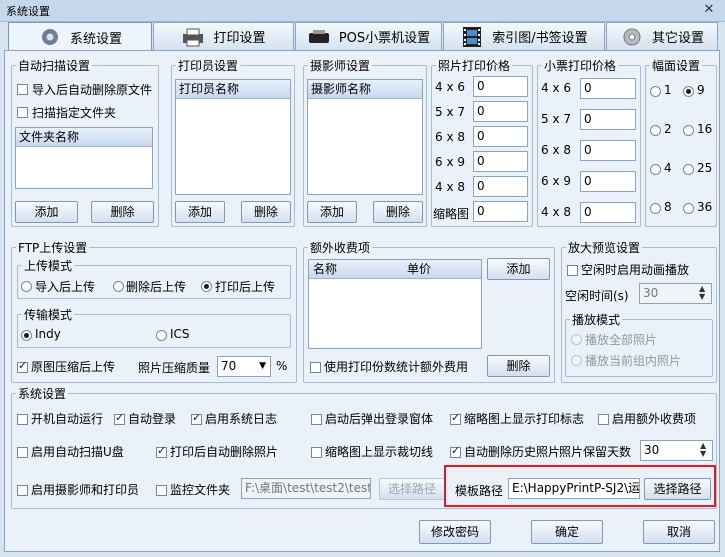 Image resolution: width=725 pixels, height=557 pixels. Describe the element at coordinates (161, 335) in the screenshot. I see `transfer-ics-radio` at that location.